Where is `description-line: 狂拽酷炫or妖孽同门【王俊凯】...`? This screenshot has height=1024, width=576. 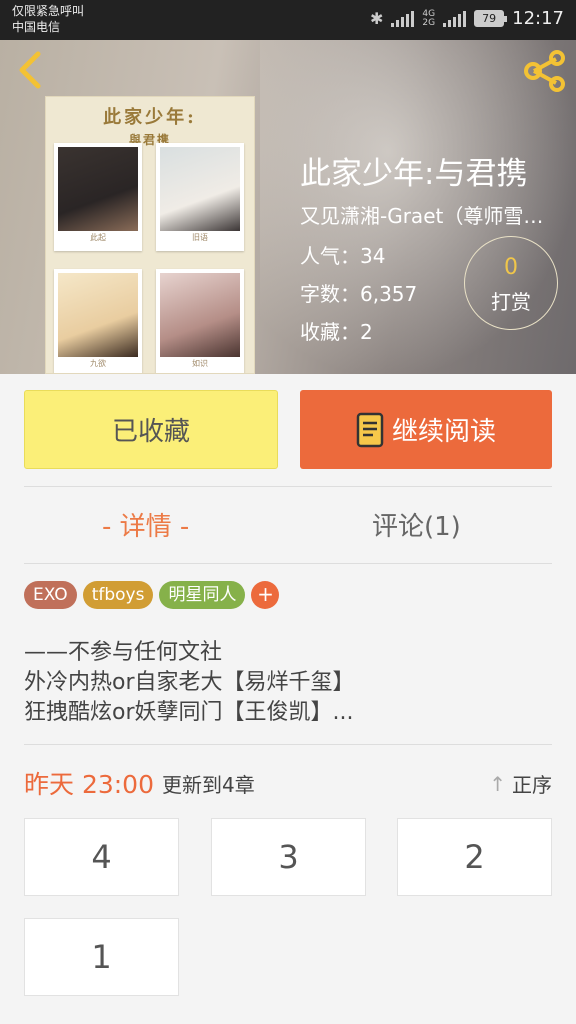 description-line: 狂拽酷炫or妖孽同门【王俊凯】... is located at coordinates (189, 712).